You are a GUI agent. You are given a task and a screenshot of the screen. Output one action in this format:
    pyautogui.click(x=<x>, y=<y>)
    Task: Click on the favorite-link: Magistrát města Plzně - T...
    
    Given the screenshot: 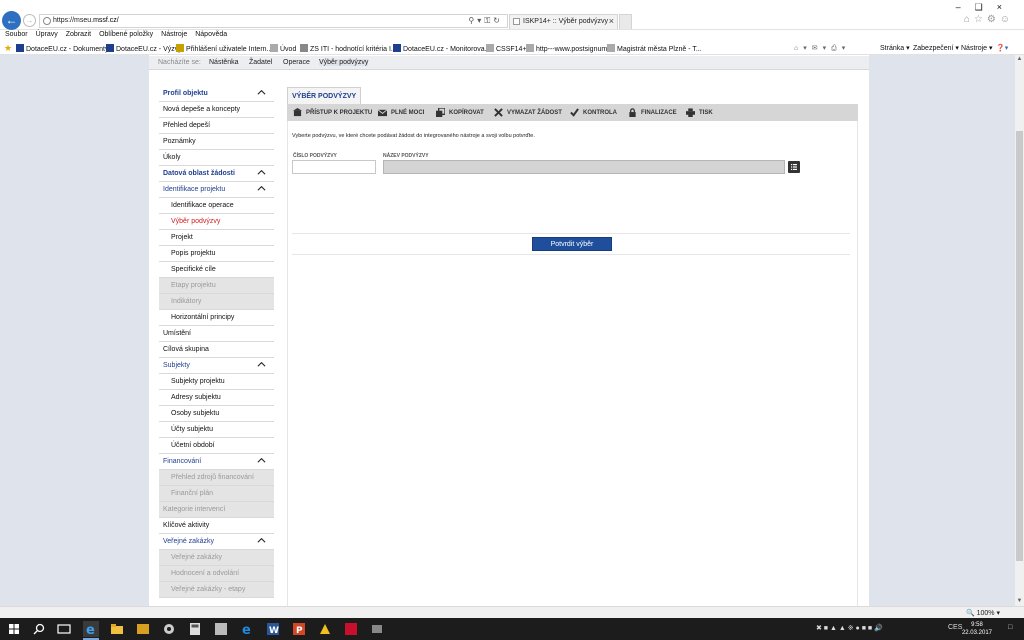 What is the action you would take?
    pyautogui.click(x=654, y=48)
    